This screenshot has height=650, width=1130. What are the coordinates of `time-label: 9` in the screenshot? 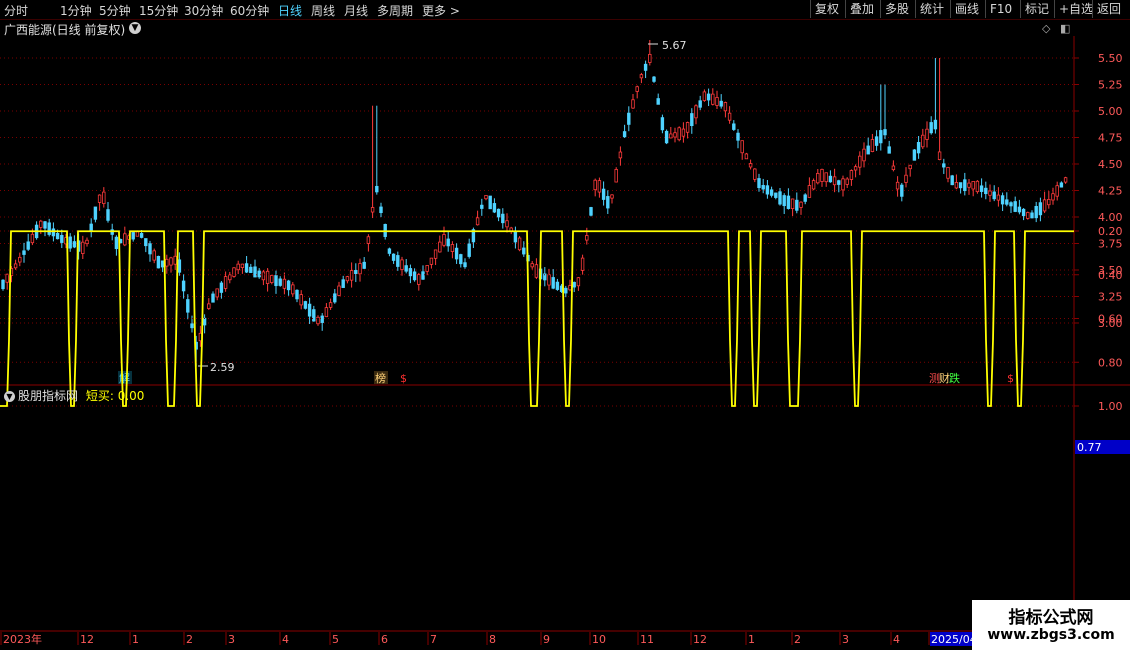 It's located at (546, 639).